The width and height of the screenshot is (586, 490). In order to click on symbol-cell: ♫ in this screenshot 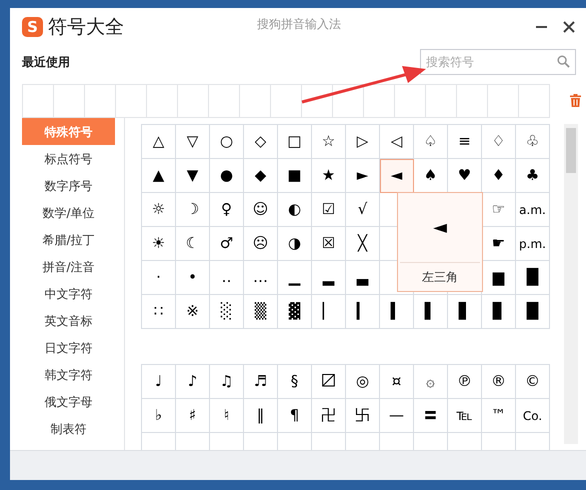, I will do `click(227, 382)`.